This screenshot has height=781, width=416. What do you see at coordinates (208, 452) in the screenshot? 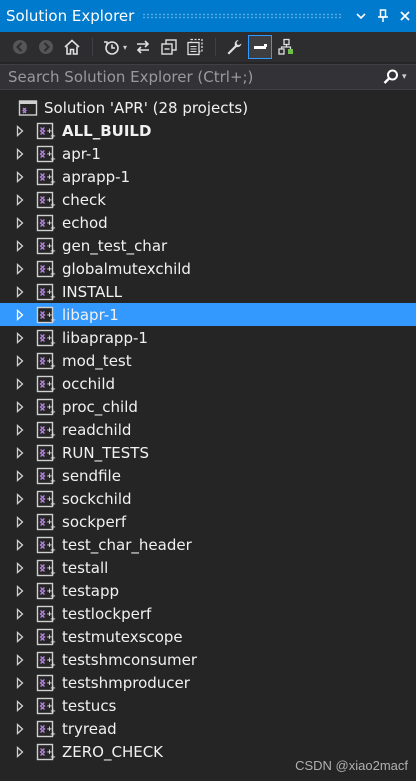
I see `project-node: + + RUN_TESTS` at bounding box center [208, 452].